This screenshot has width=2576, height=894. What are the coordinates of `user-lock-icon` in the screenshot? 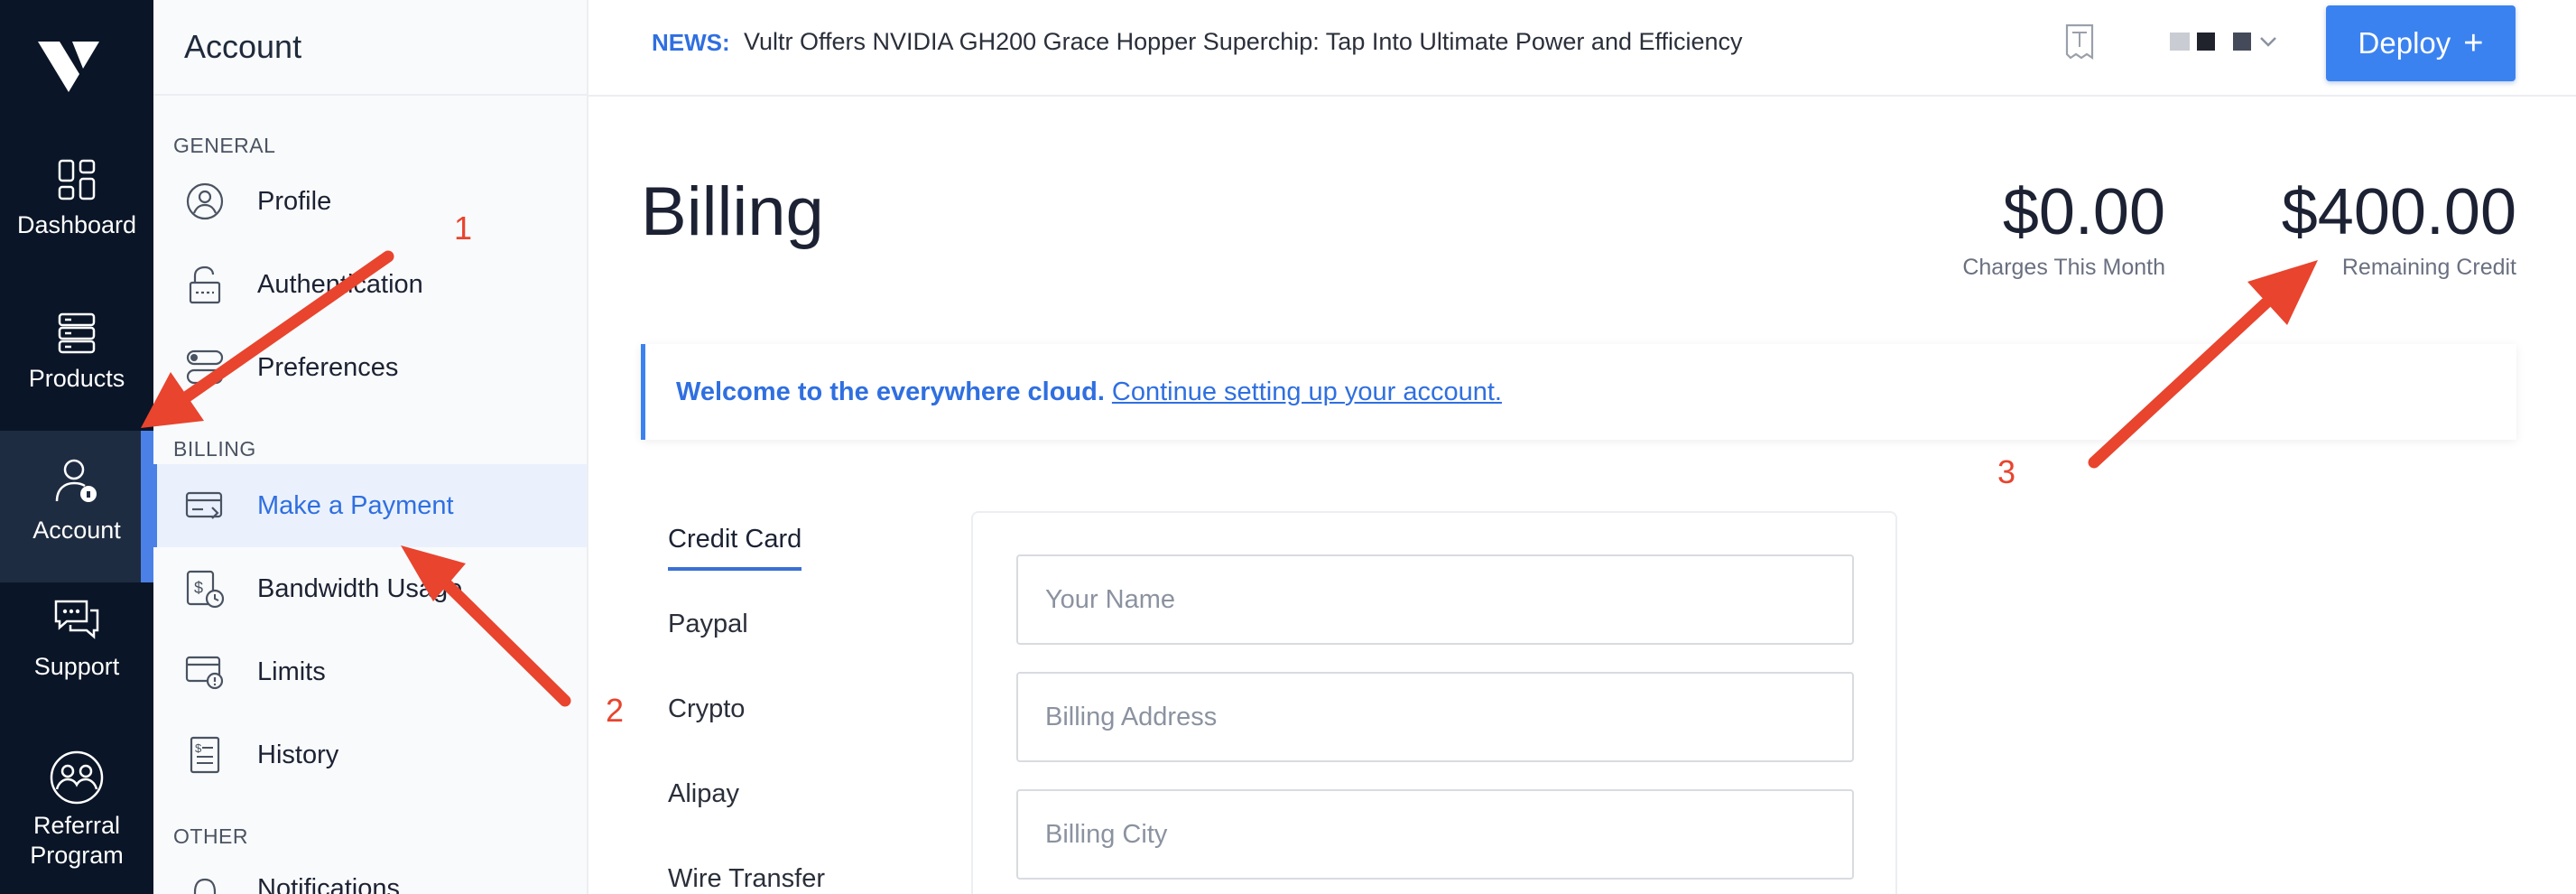 It's located at (76, 480).